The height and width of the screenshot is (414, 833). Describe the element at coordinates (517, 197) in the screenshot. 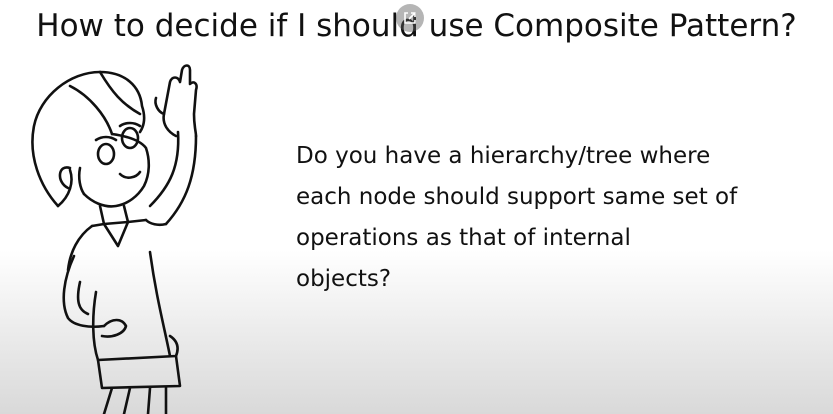

I see `question-line-2: each node should support same set of` at that location.